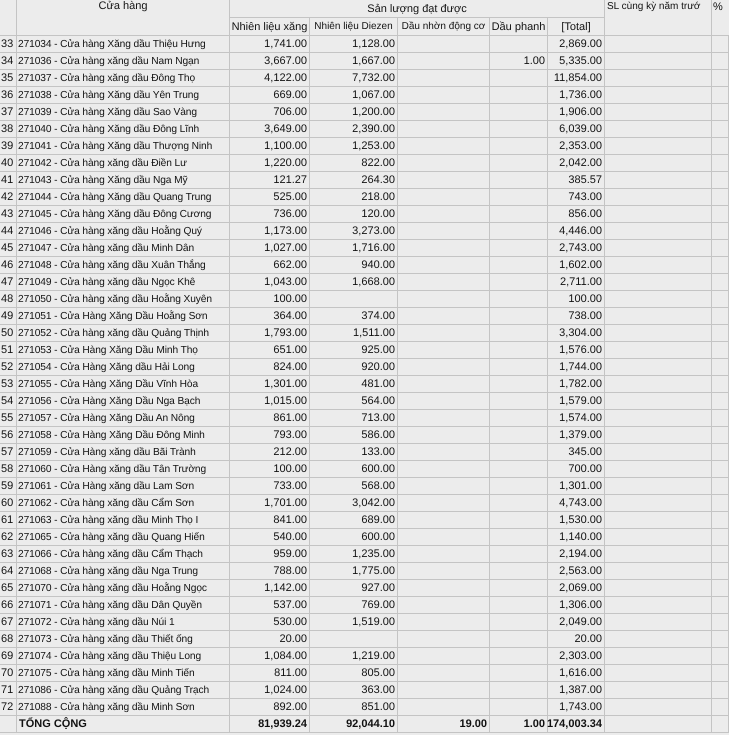  I want to click on gasoline-cell: 121.27, so click(270, 180).